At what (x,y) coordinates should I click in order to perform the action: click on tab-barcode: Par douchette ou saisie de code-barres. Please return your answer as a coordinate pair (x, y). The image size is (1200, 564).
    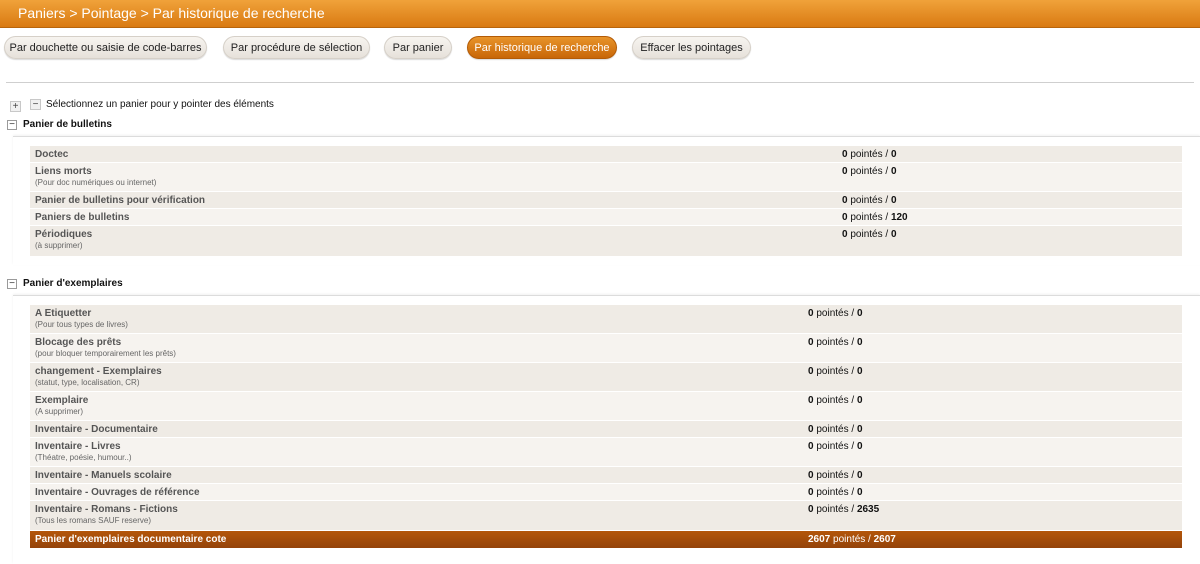
    Looking at the image, I should click on (105, 47).